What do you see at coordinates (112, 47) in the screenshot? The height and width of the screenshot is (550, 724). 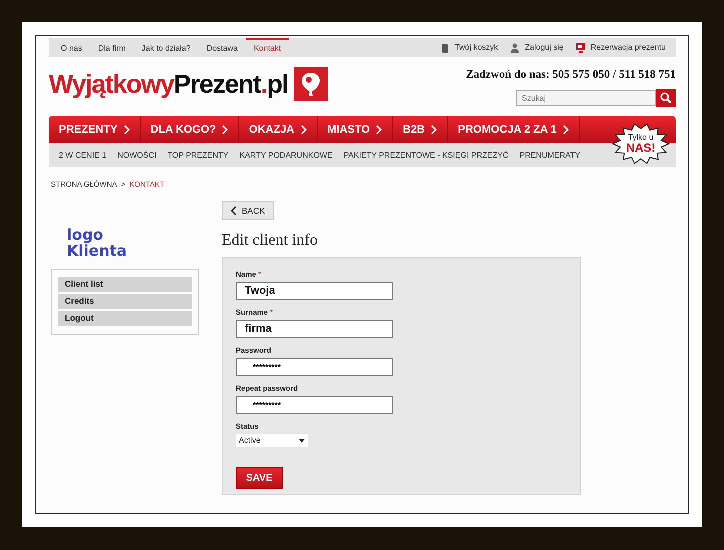 I see `top-link: Dla firm` at bounding box center [112, 47].